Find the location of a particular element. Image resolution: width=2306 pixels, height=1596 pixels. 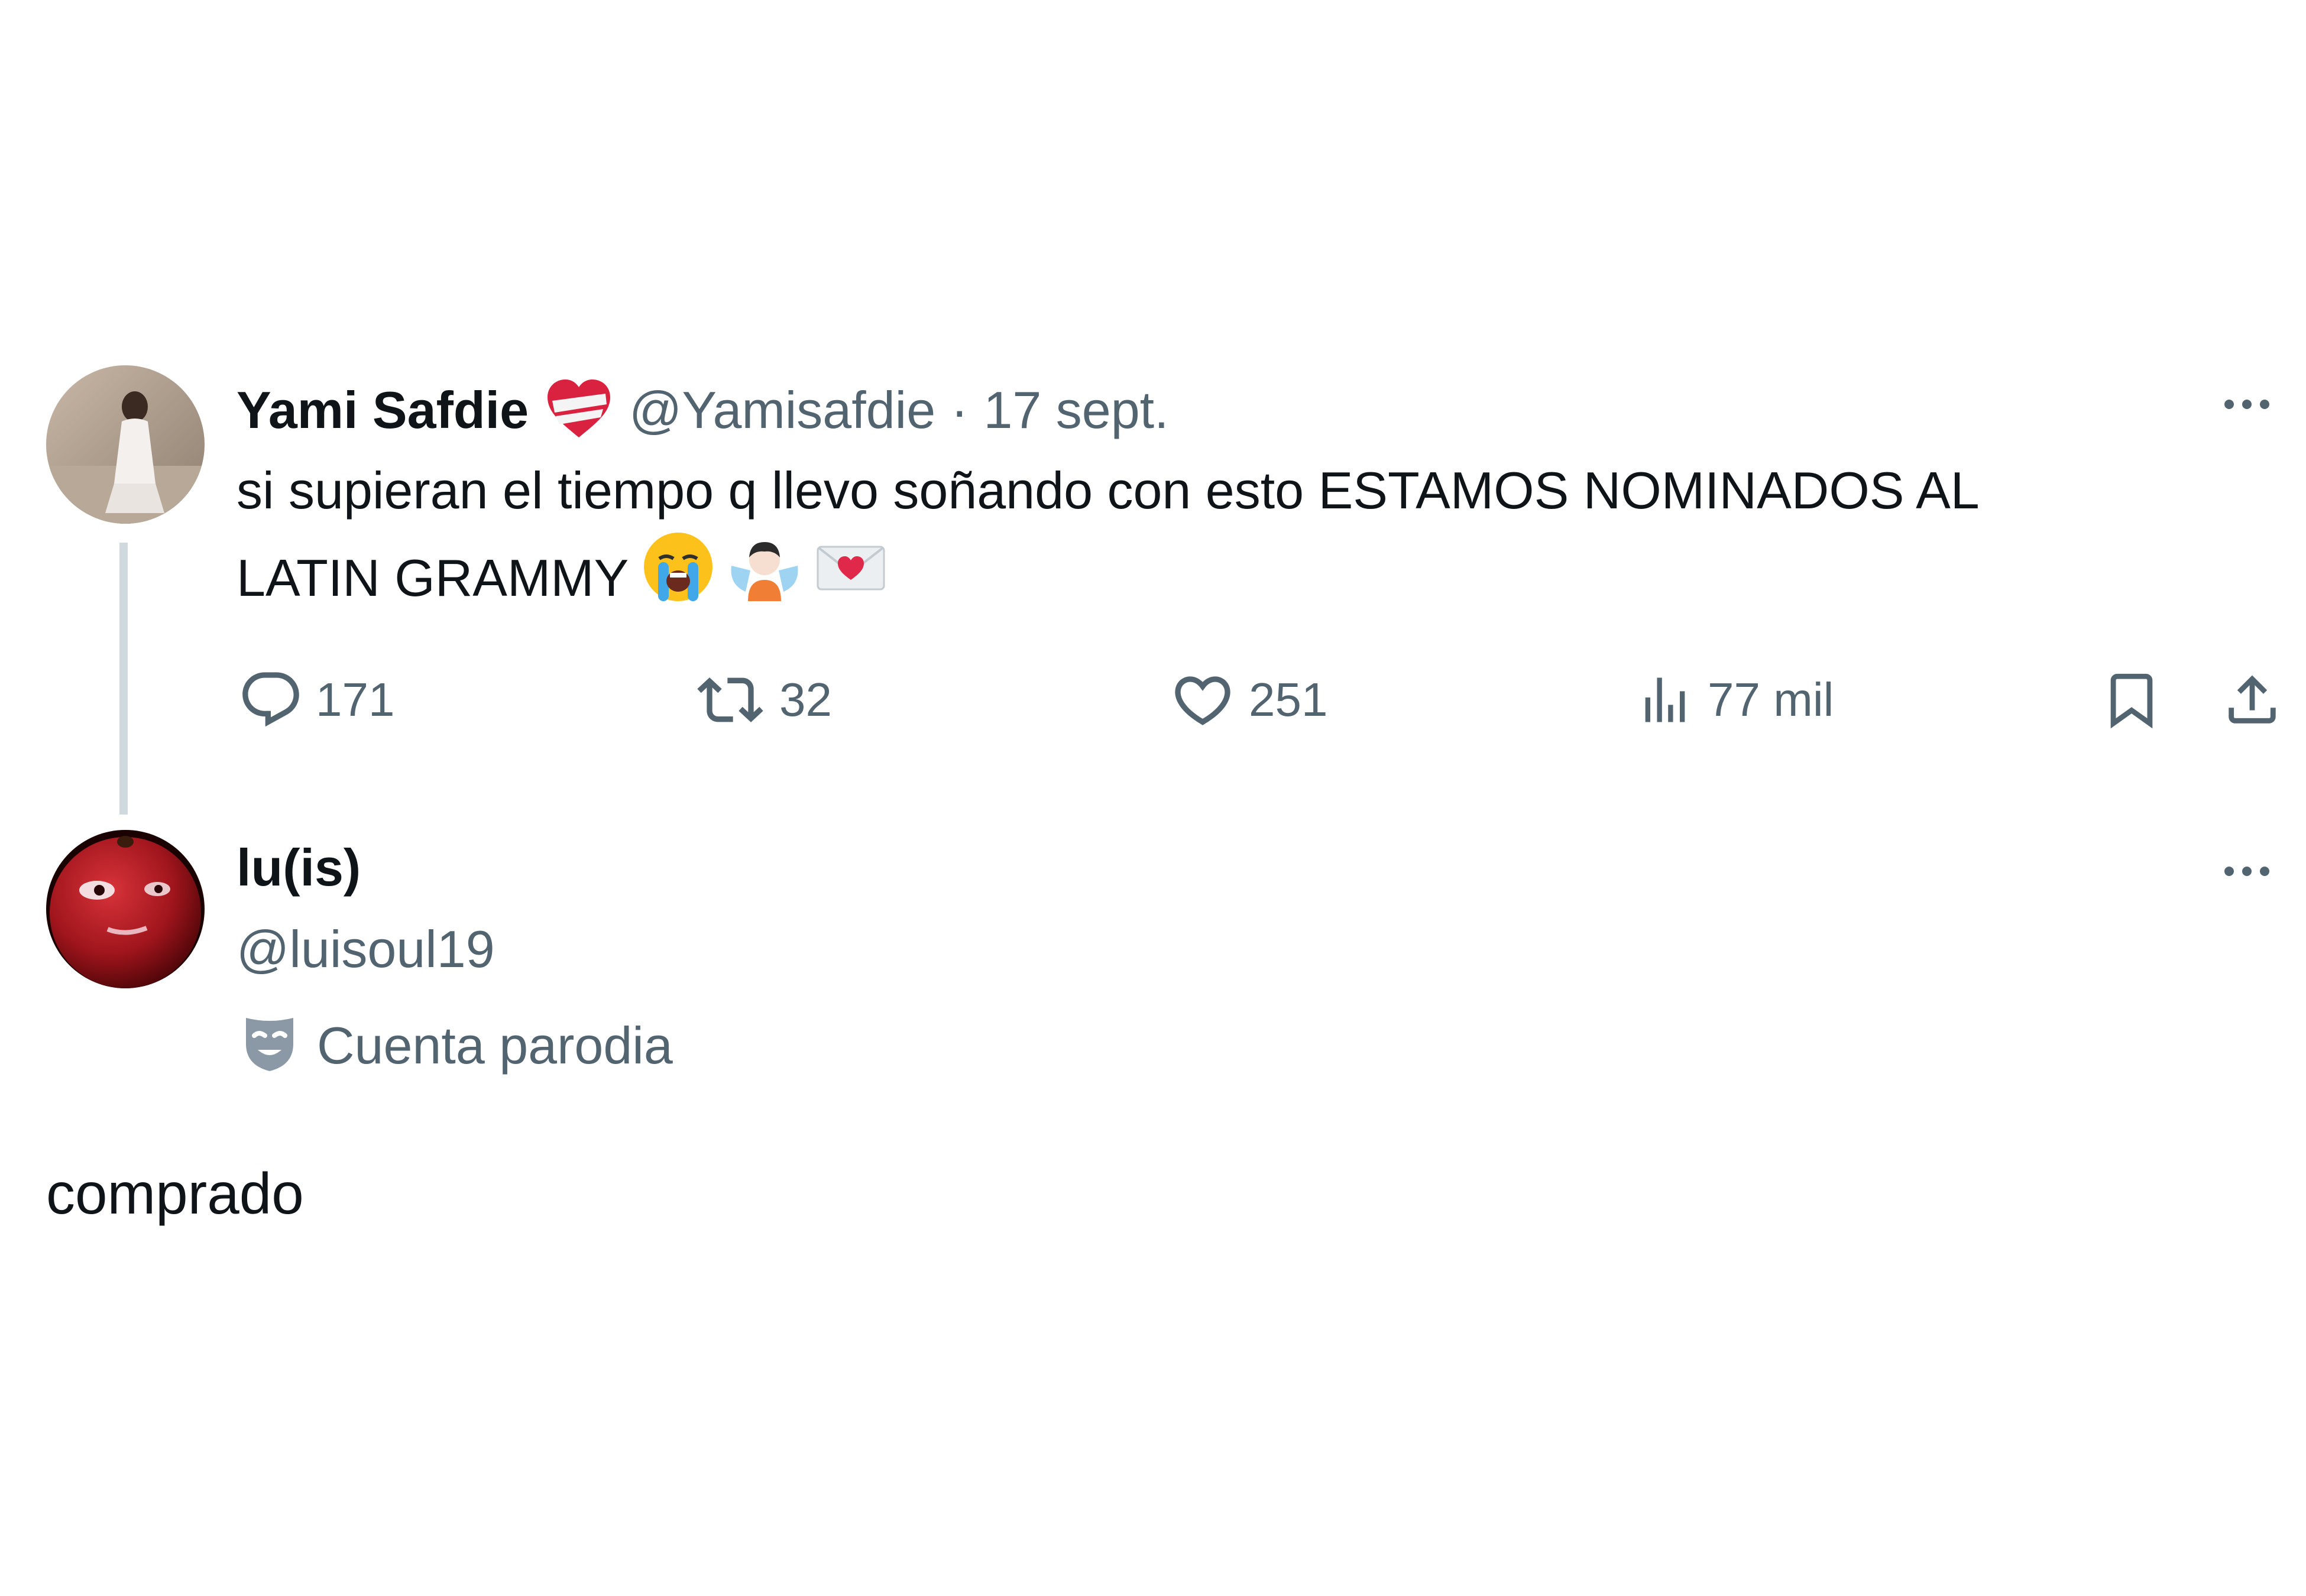

share-upload-icon is located at coordinates (2252, 700).